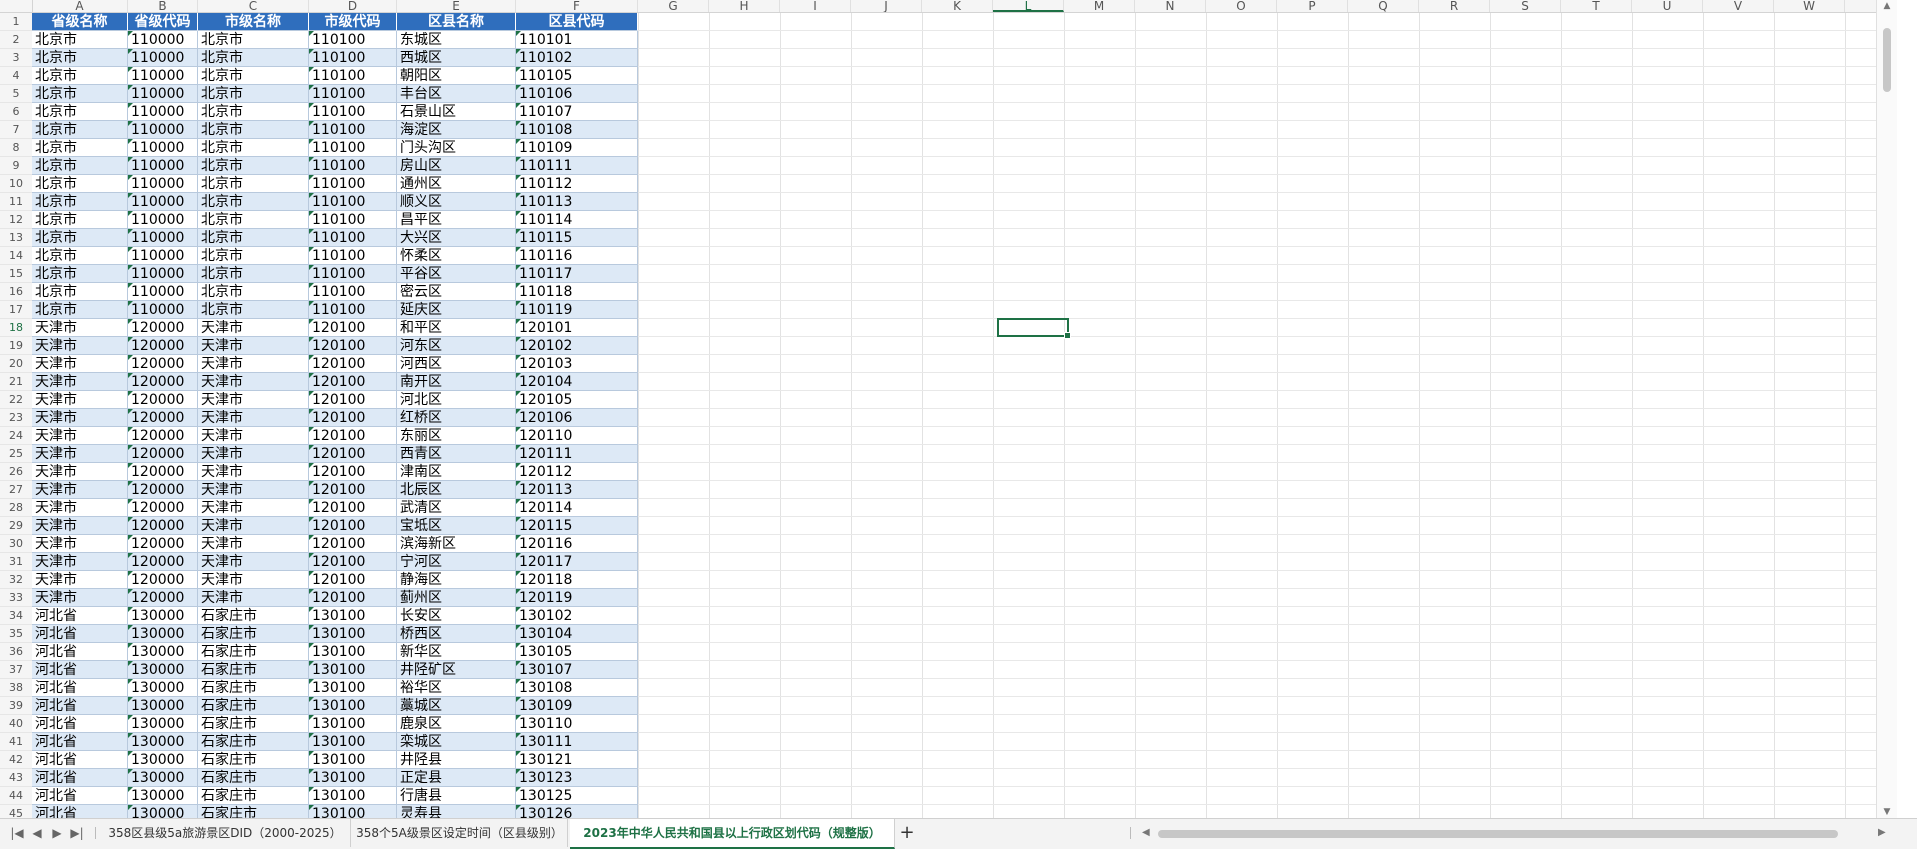 This screenshot has height=849, width=1917. What do you see at coordinates (353, 364) in the screenshot?
I see `table-cell: 120100` at bounding box center [353, 364].